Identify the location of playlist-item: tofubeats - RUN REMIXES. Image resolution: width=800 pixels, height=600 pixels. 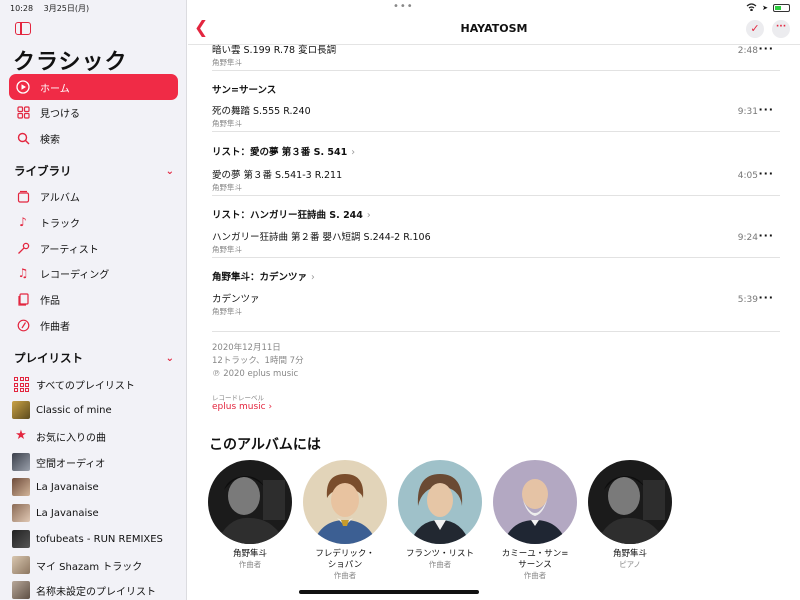
(97, 539).